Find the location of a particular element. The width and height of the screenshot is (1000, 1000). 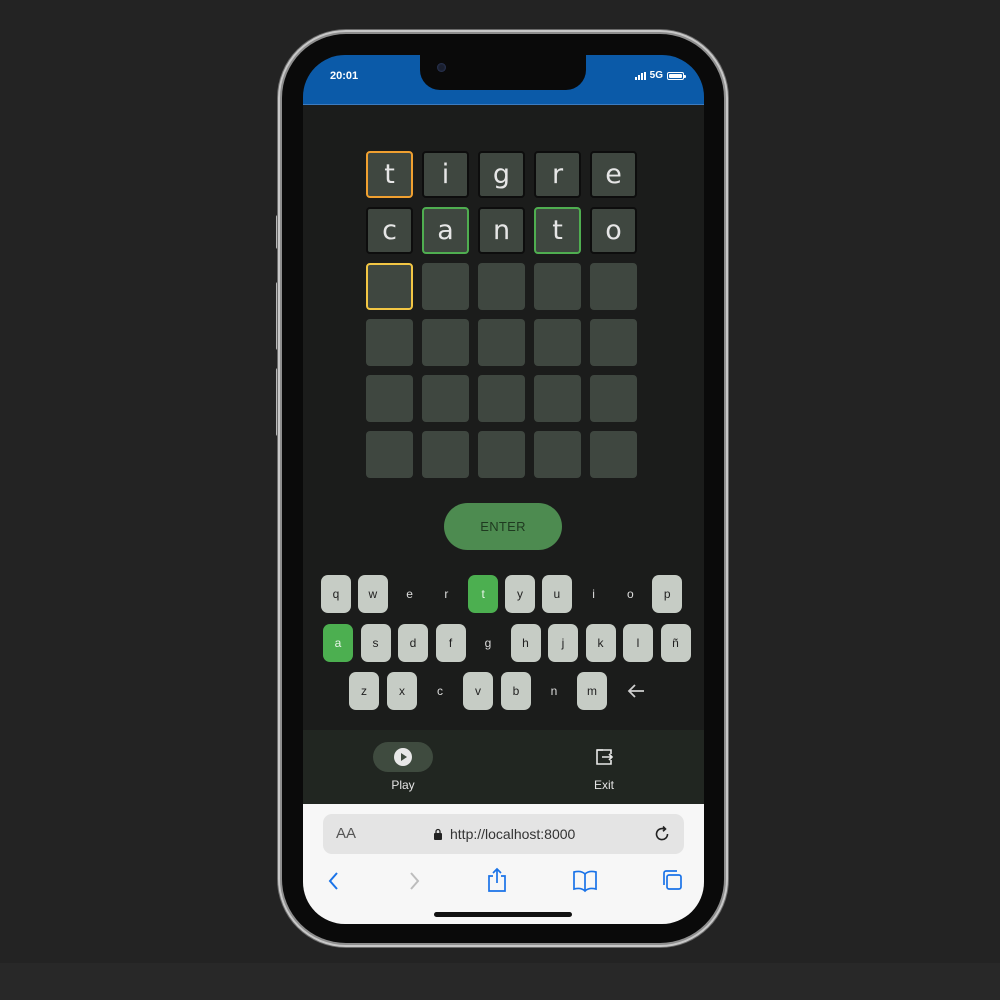

address-bar: AA http://localhost:8000 is located at coordinates (503, 834).